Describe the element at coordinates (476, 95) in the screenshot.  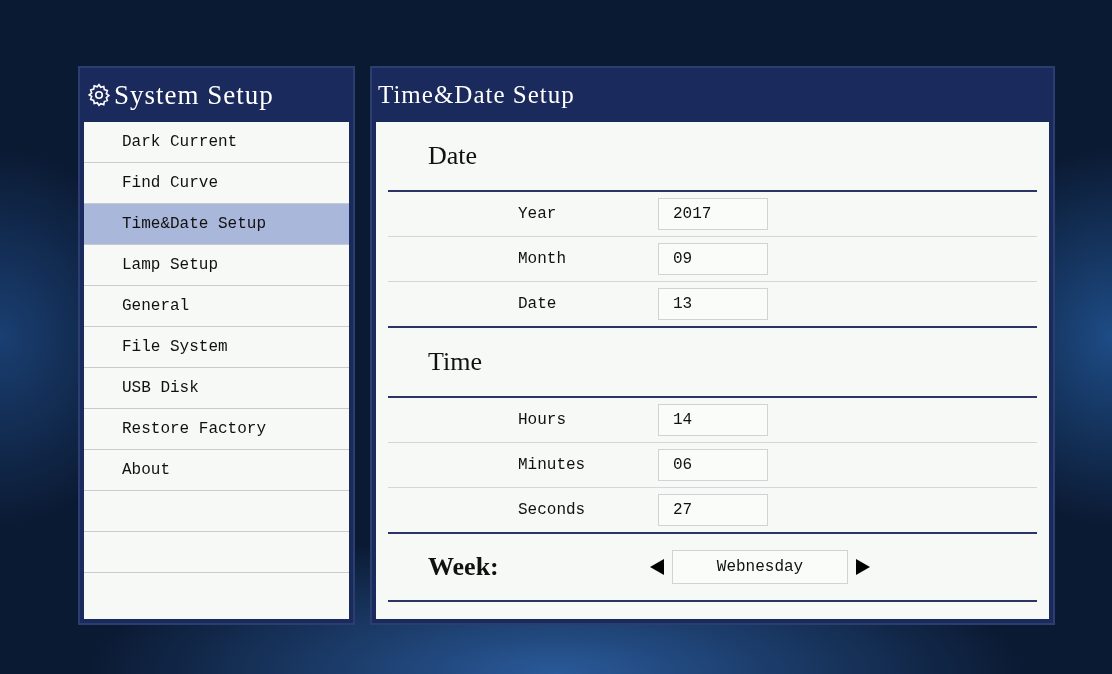
I see `panel-title: Time&Date Setup` at that location.